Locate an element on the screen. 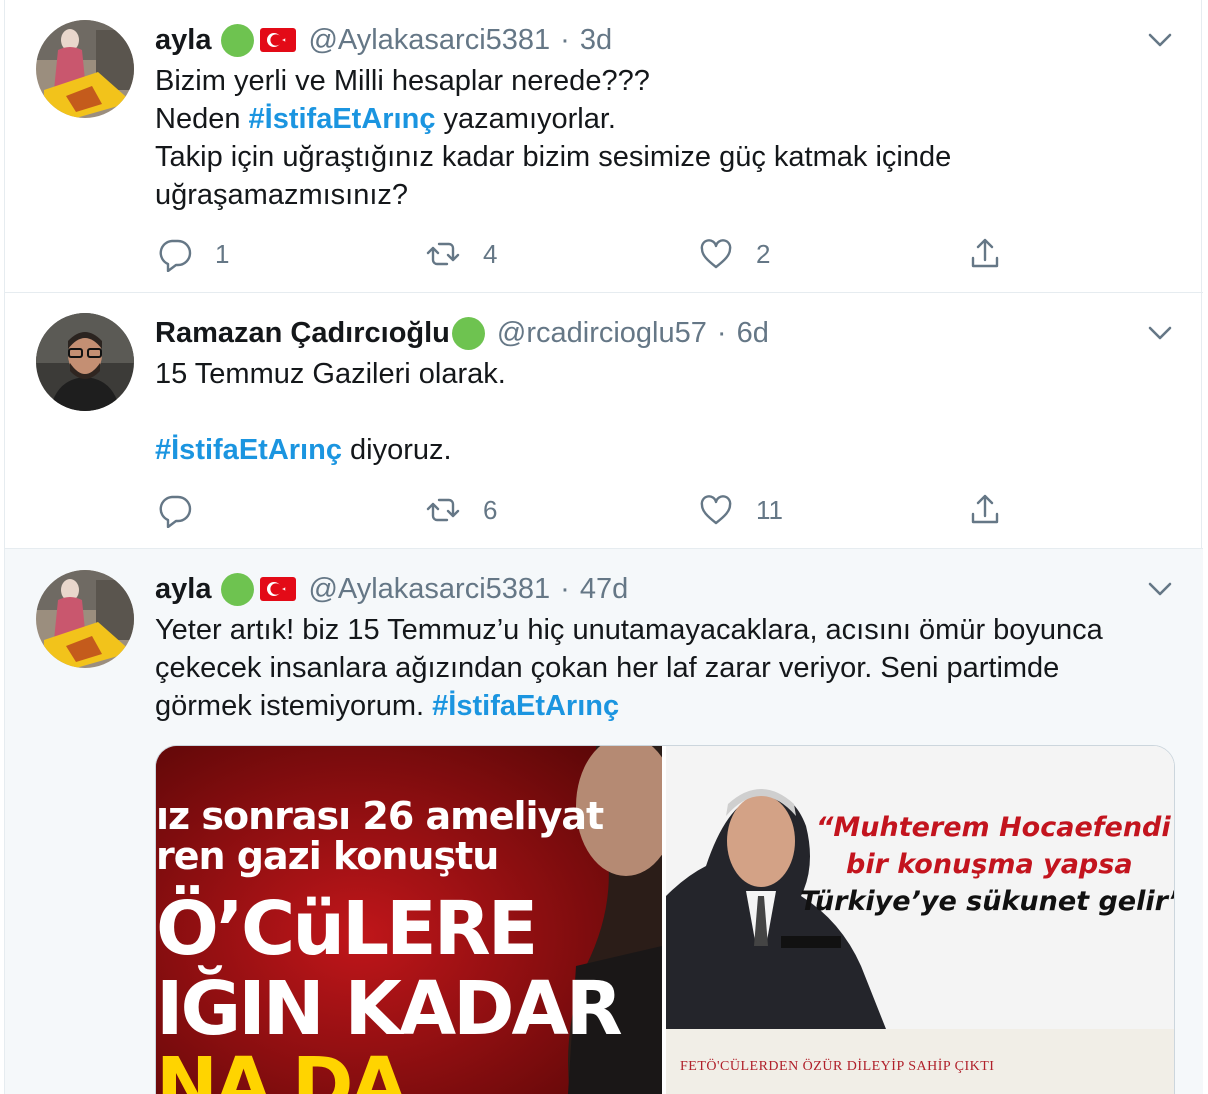 The height and width of the screenshot is (1094, 1208). text-segment: 15 Temmuz Gazileri olarak. is located at coordinates (330, 374).